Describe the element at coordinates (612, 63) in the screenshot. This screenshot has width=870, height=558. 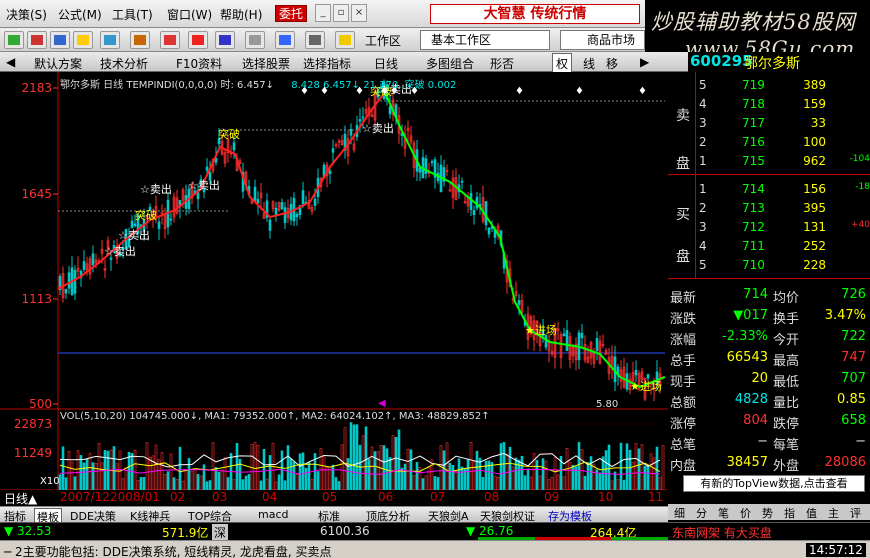
I see `tab-move: 移` at that location.